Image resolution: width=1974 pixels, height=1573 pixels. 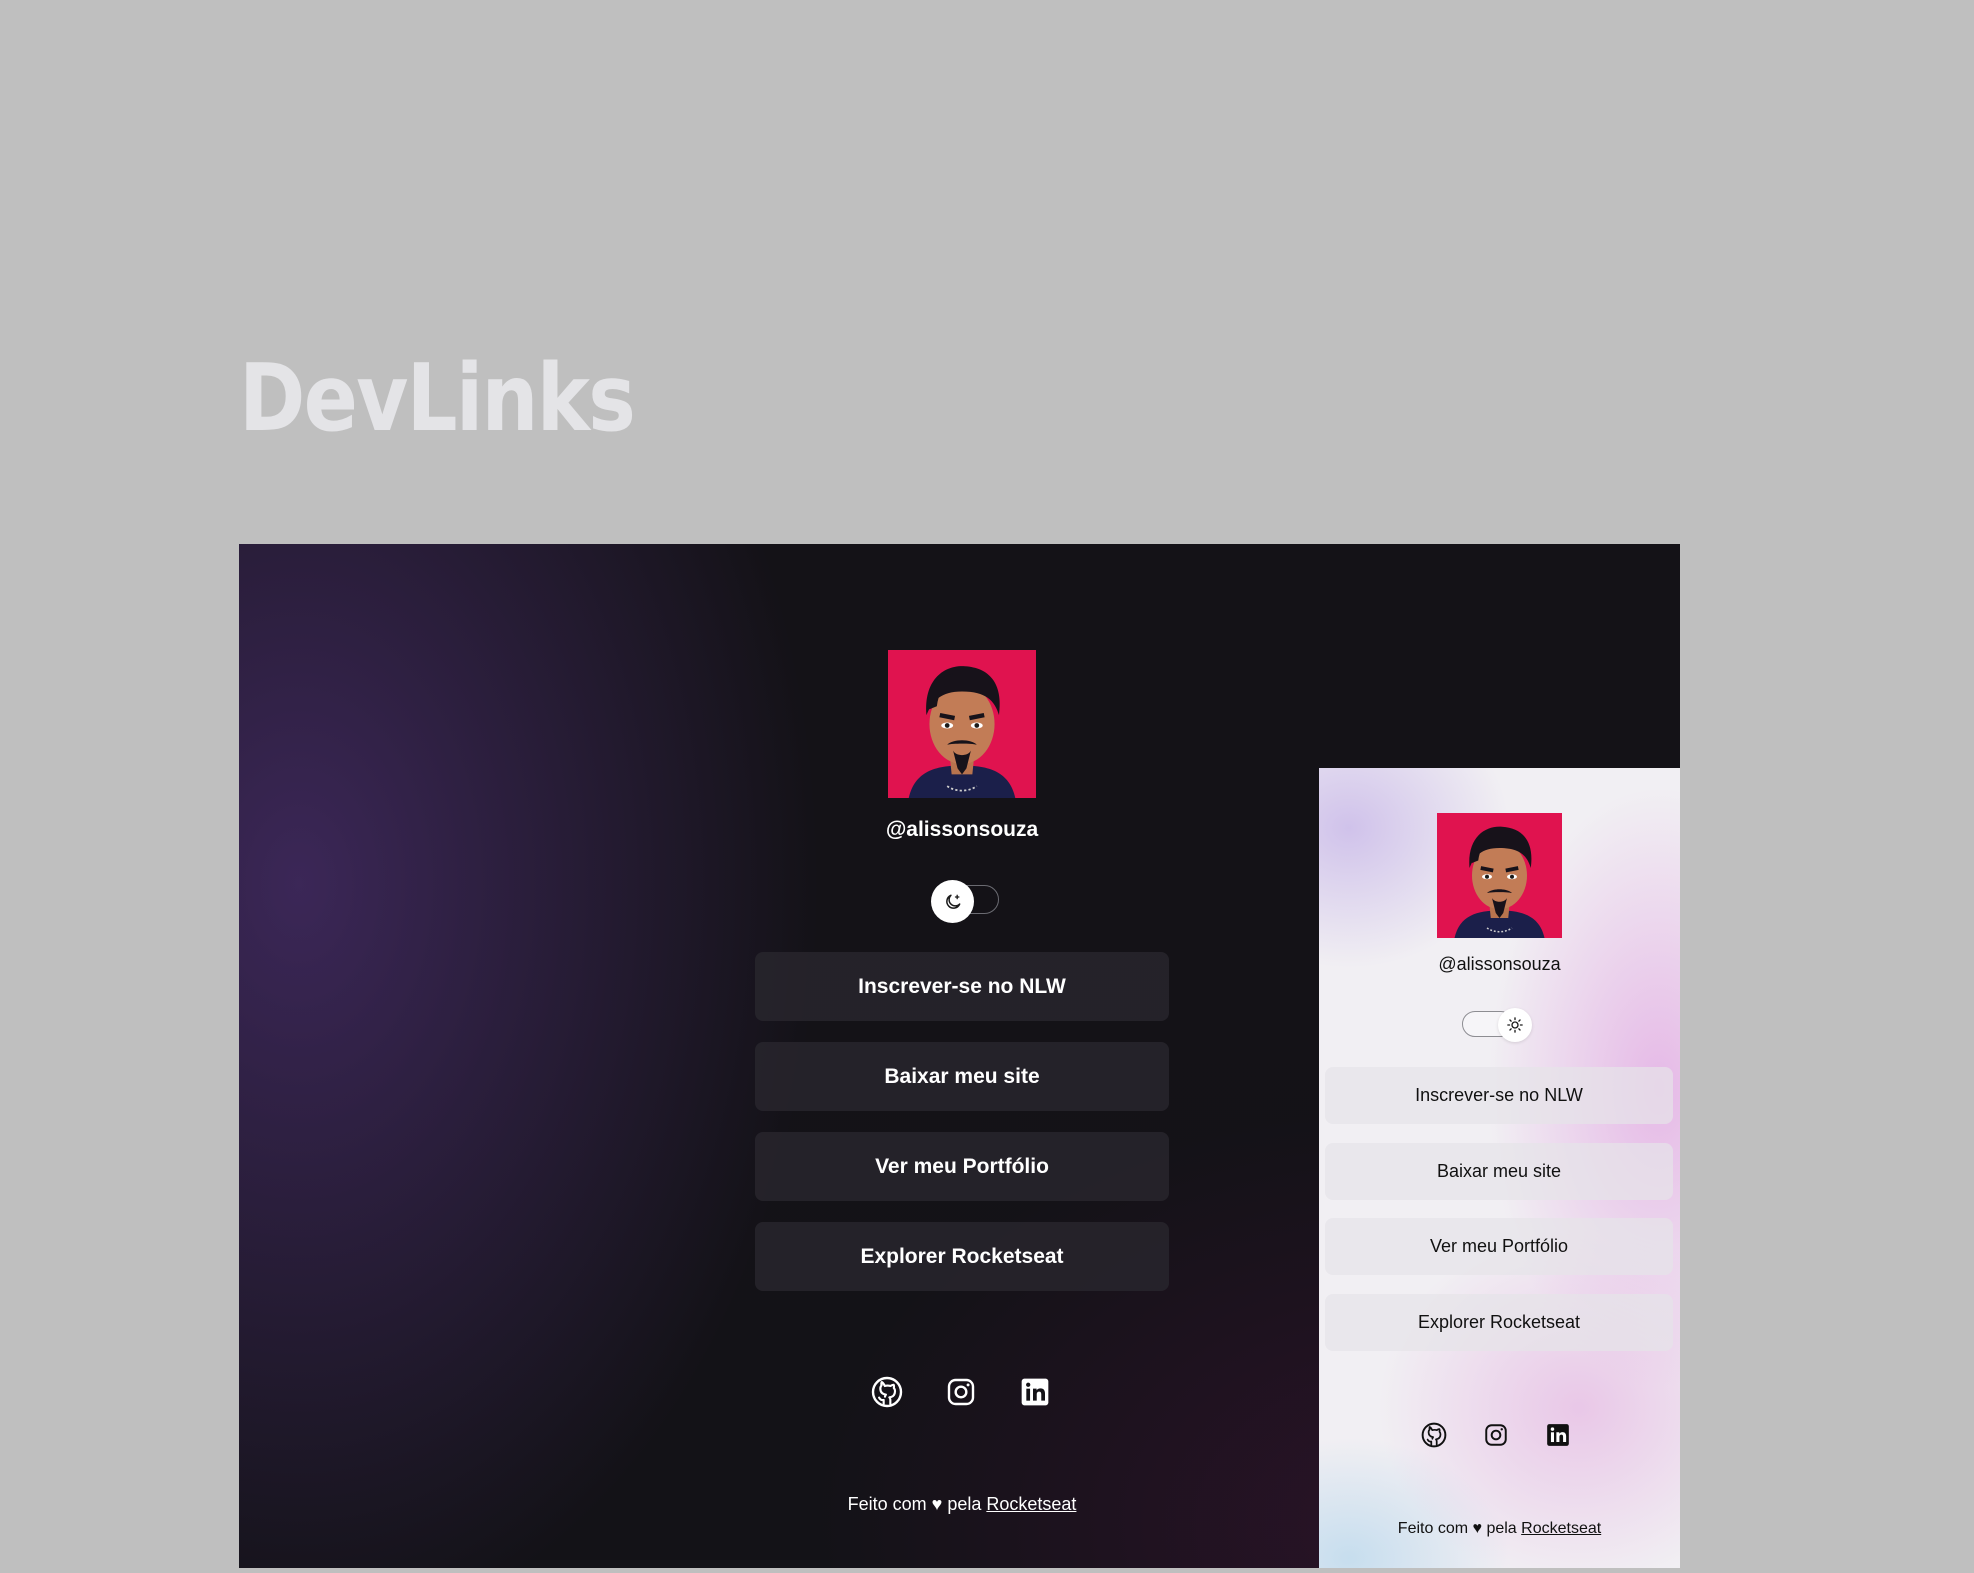 I want to click on moon-icon, so click(x=952, y=901).